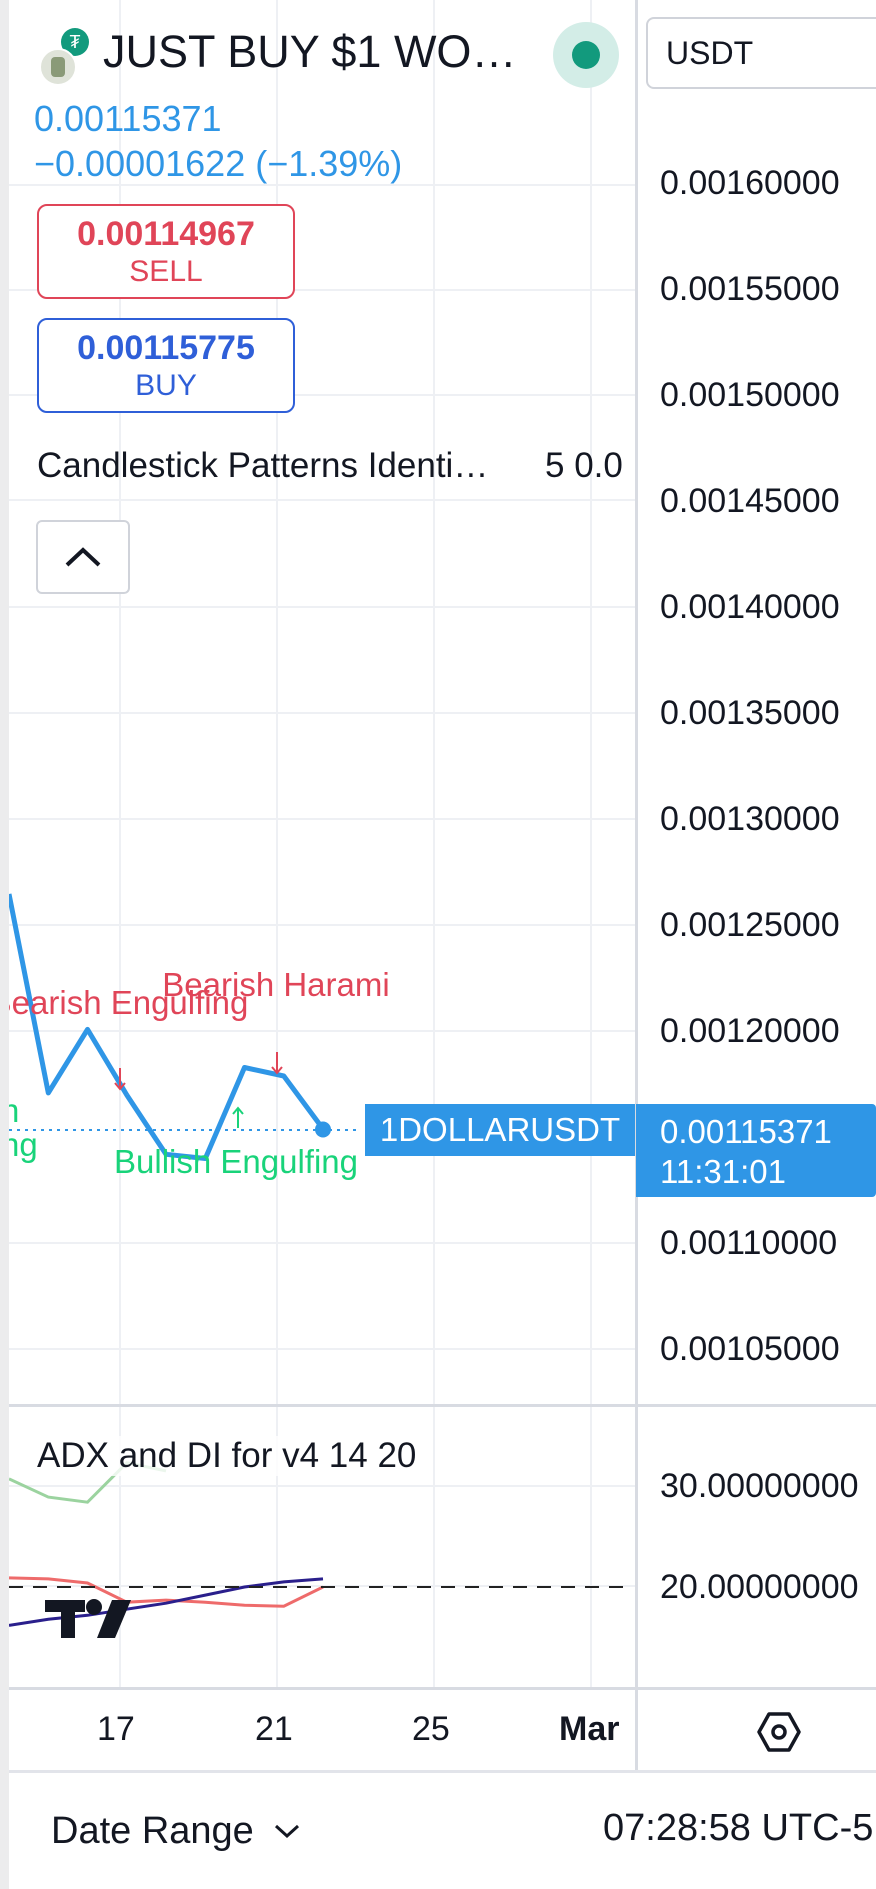 Image resolution: width=876 pixels, height=1889 pixels. Describe the element at coordinates (23, 1144) in the screenshot. I see `marker-cut-2: ng` at that location.